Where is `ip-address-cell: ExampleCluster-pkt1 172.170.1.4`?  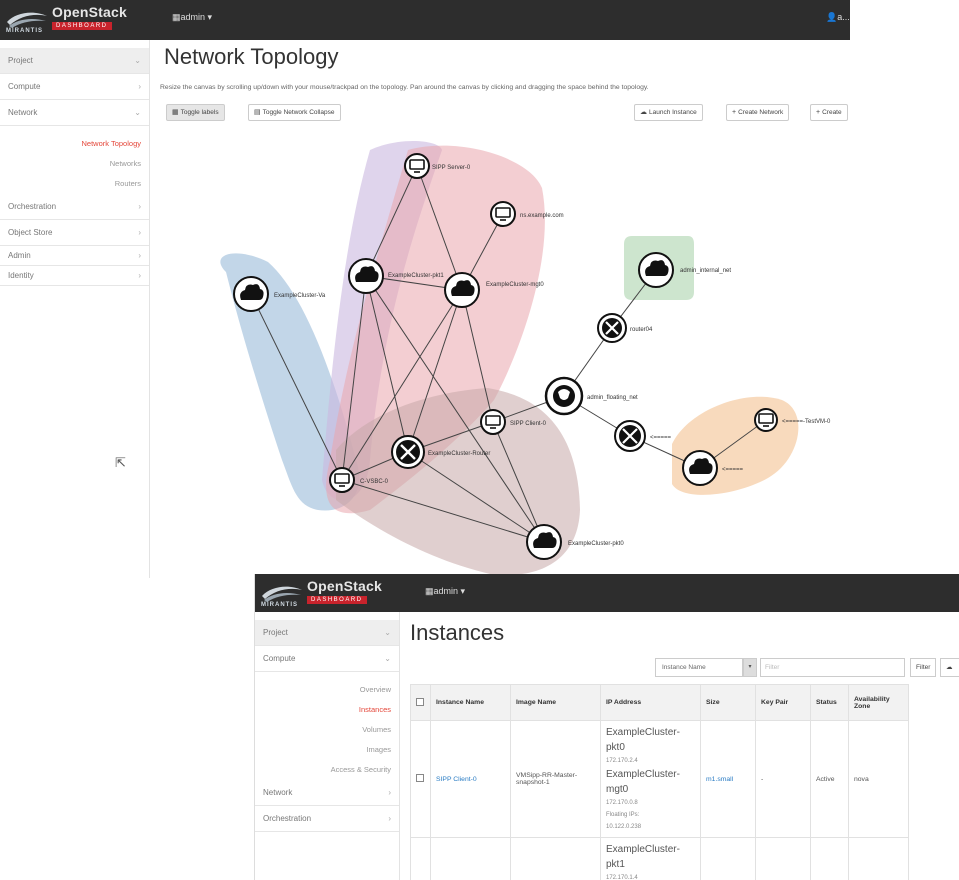
ip-address-cell: ExampleCluster-pkt1 172.170.1.4 is located at coordinates (650, 858).